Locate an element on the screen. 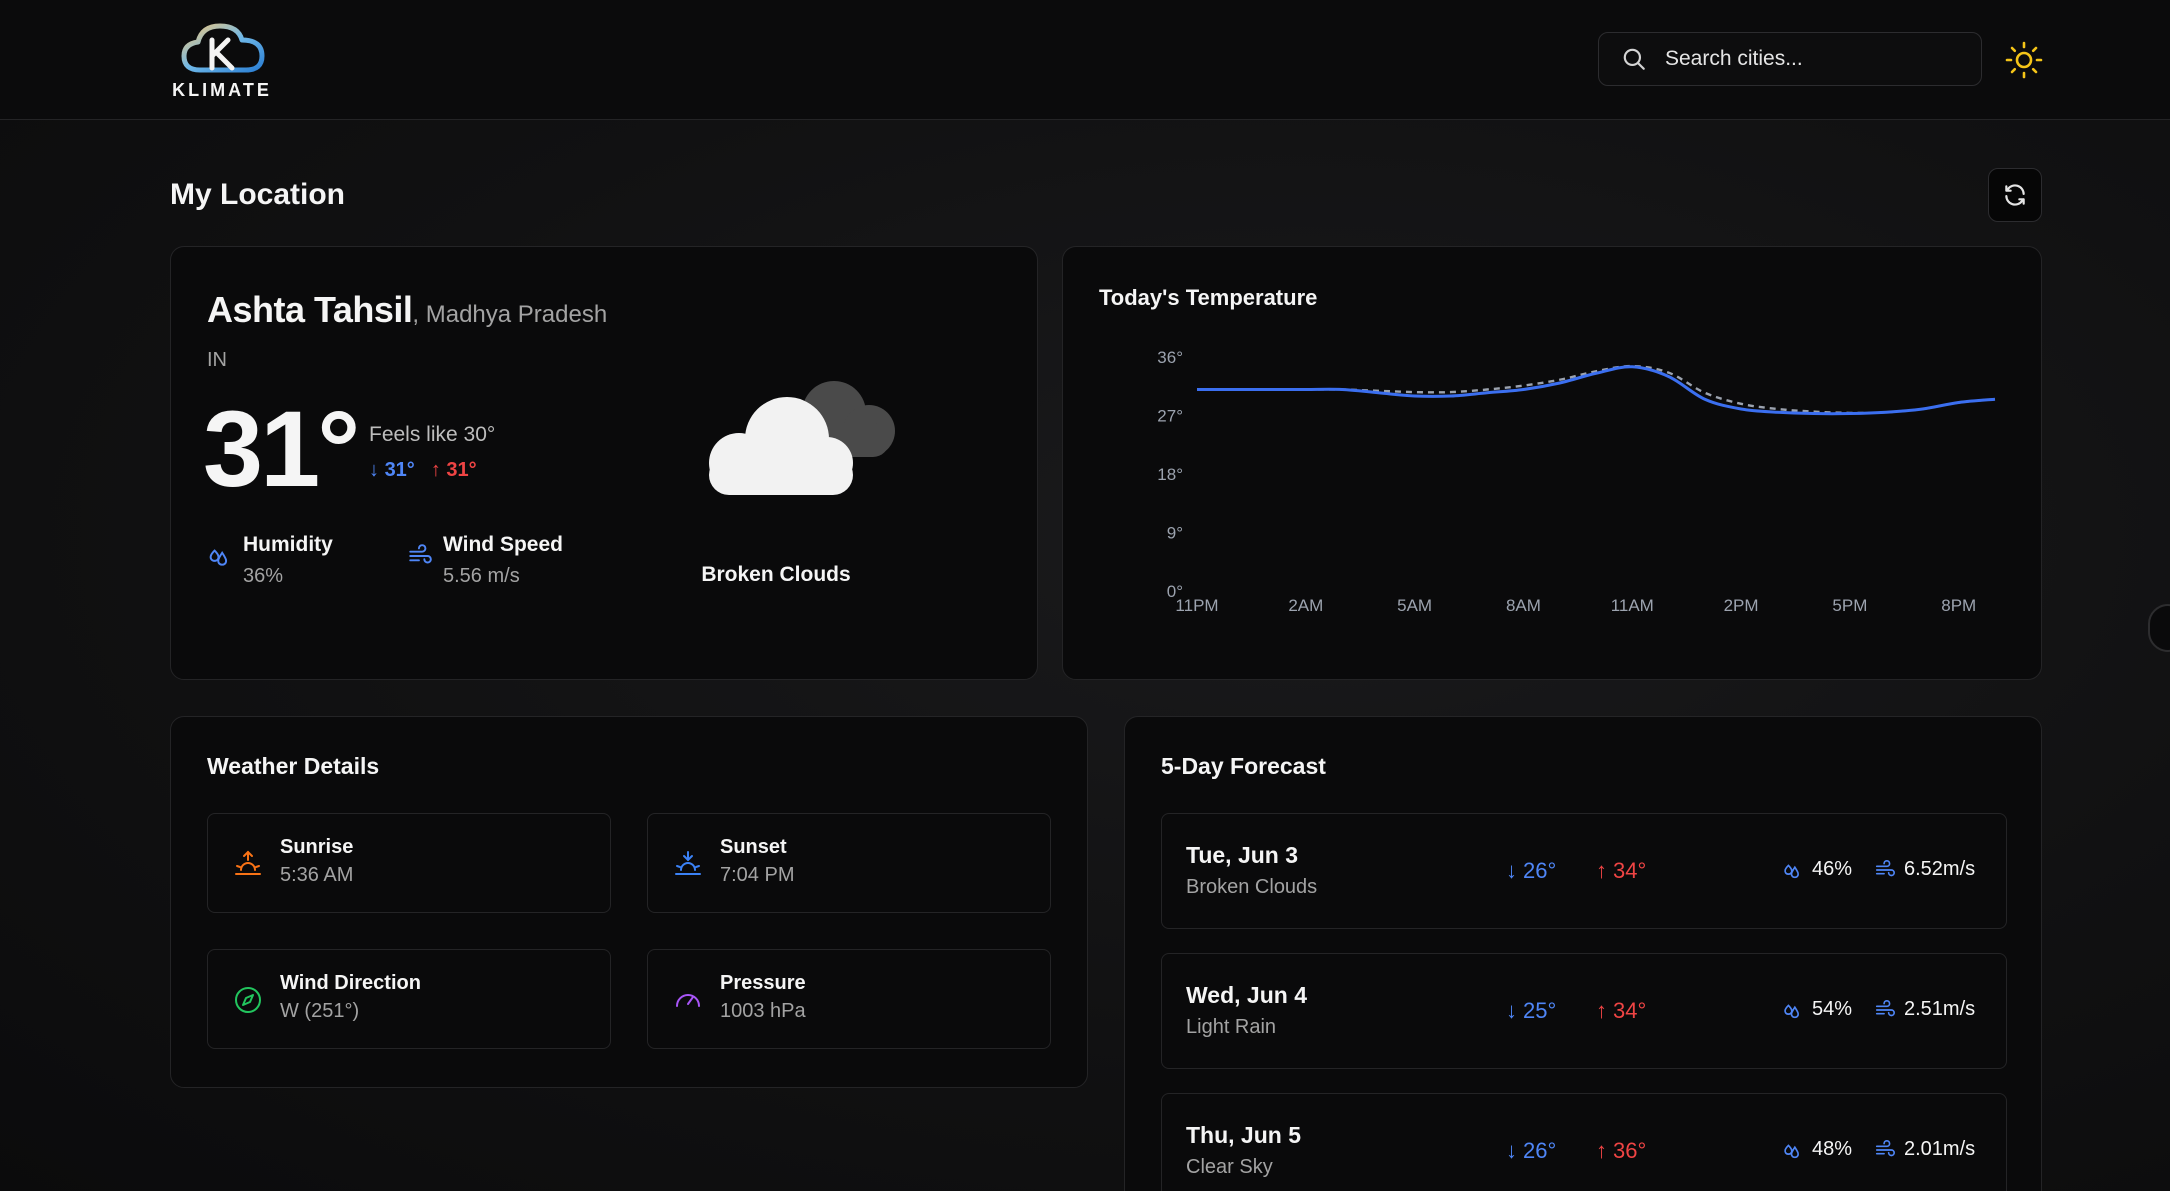 Image resolution: width=2170 pixels, height=1191 pixels. forecast-wind: 2.01m/s is located at coordinates (1924, 1149).